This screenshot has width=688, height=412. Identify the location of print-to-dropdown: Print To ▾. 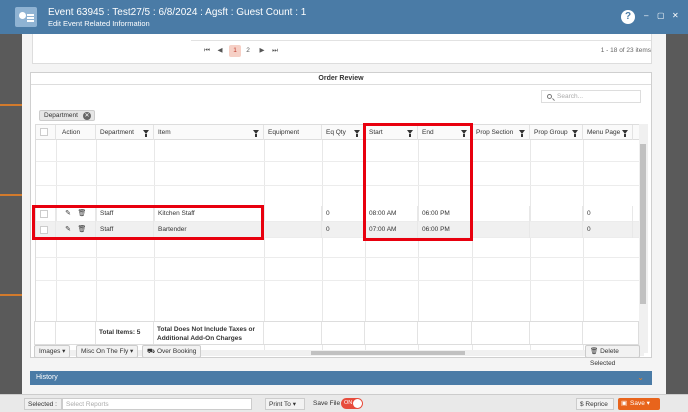
(285, 404).